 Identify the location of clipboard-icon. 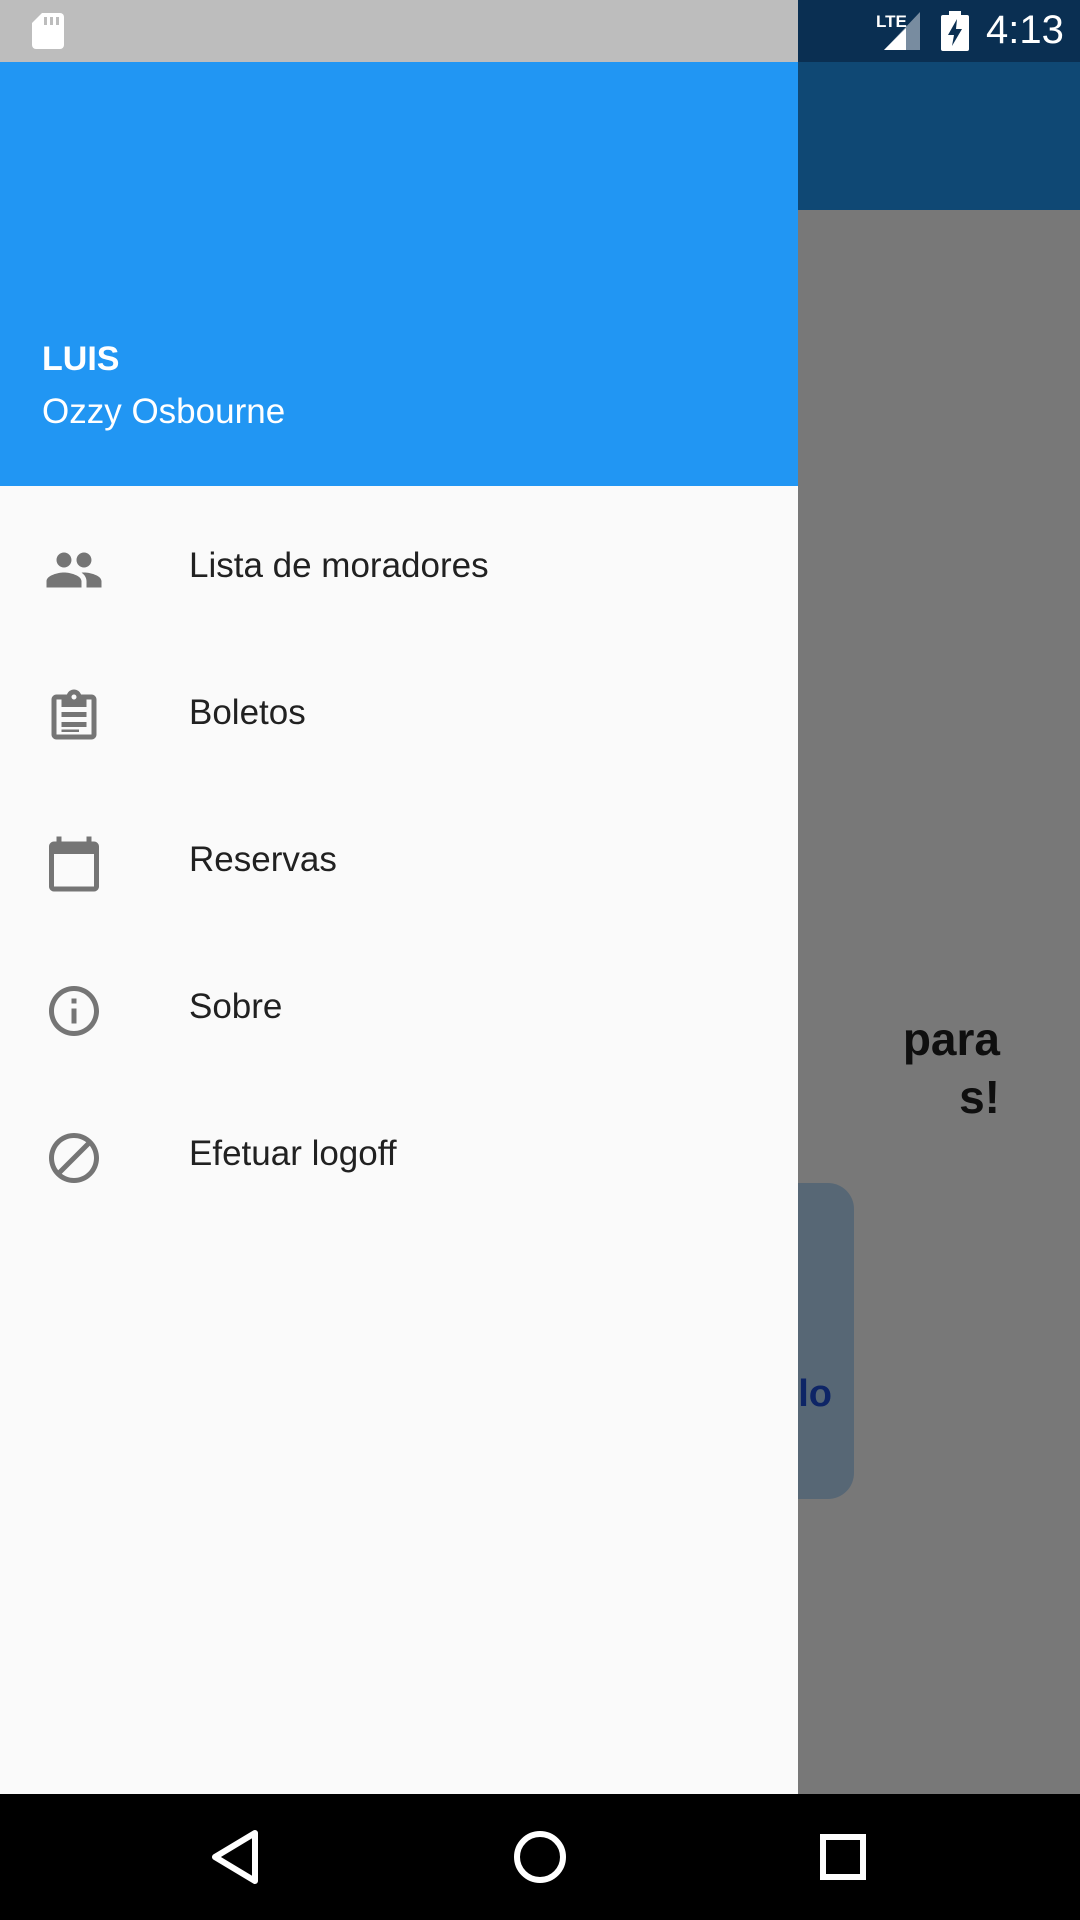
(74, 714).